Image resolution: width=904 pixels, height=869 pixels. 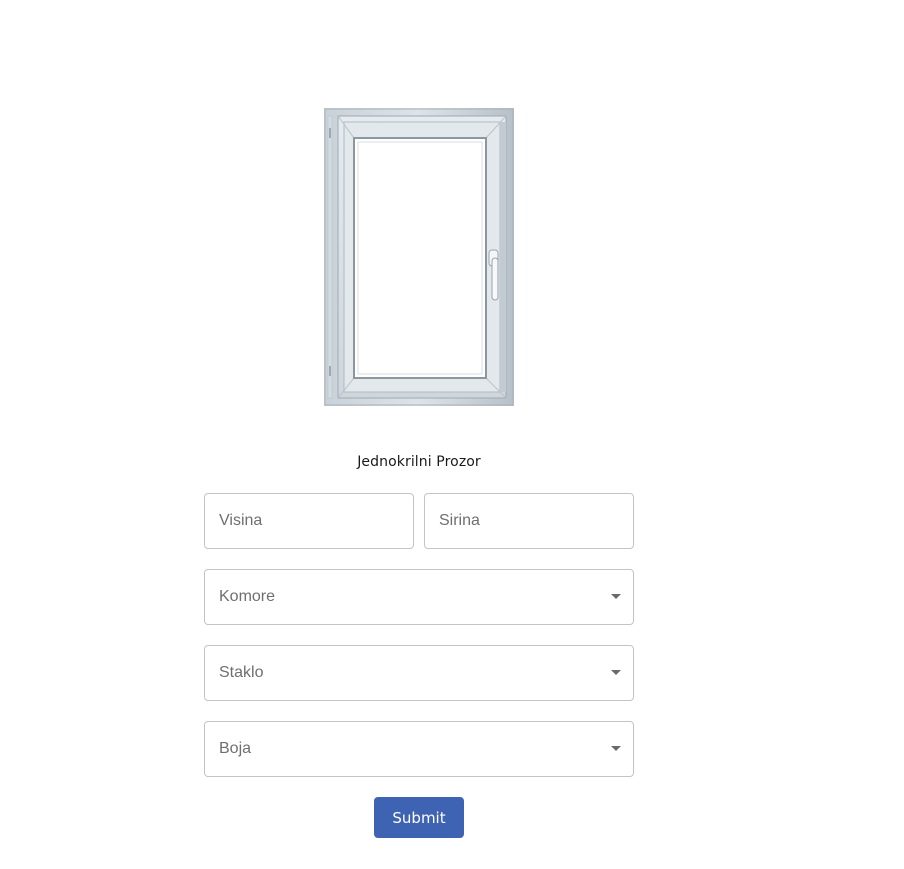 What do you see at coordinates (241, 672) in the screenshot?
I see `staklo-select-label: Staklo` at bounding box center [241, 672].